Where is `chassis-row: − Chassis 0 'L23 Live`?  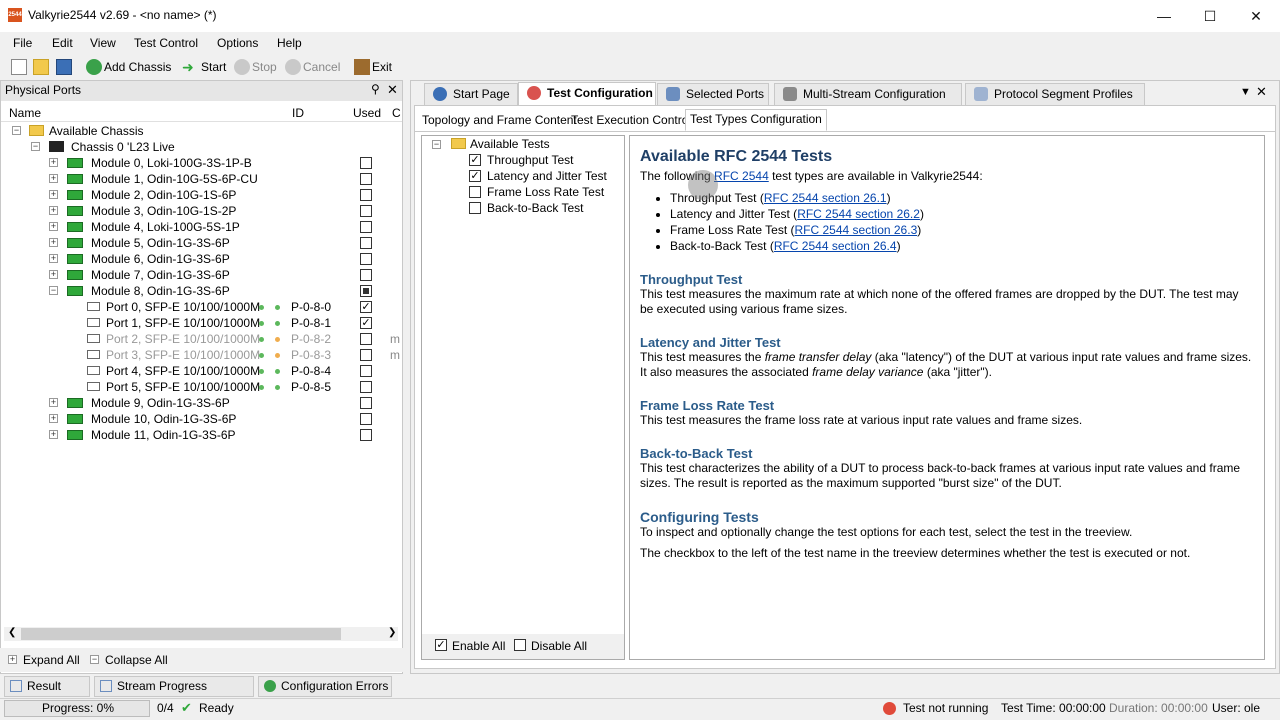 chassis-row: − Chassis 0 'L23 Live is located at coordinates (200, 147).